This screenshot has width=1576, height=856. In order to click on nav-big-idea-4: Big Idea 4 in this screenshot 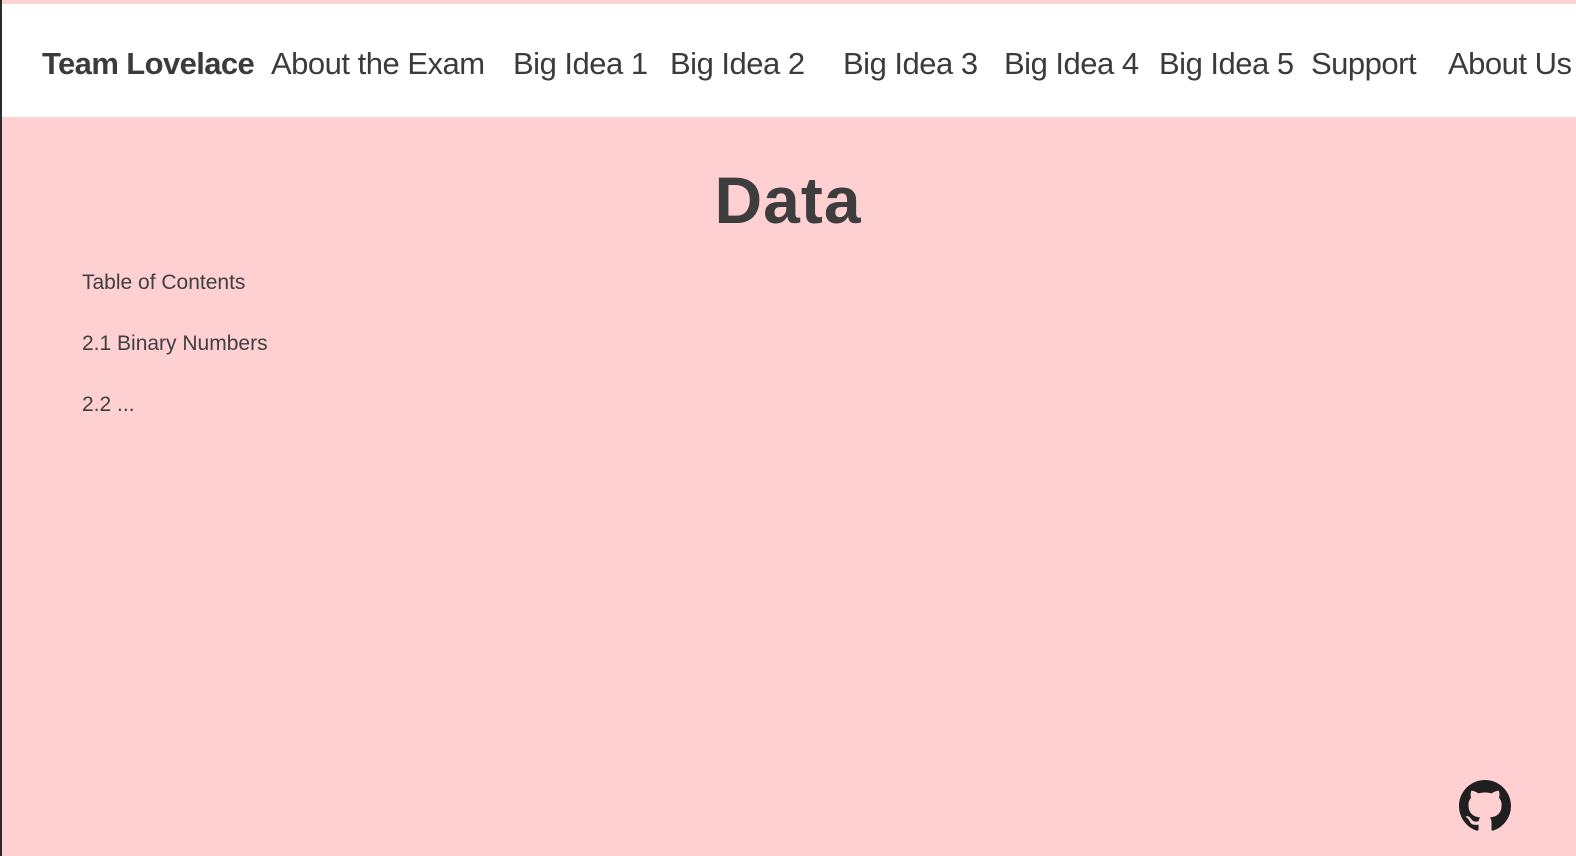, I will do `click(1071, 64)`.